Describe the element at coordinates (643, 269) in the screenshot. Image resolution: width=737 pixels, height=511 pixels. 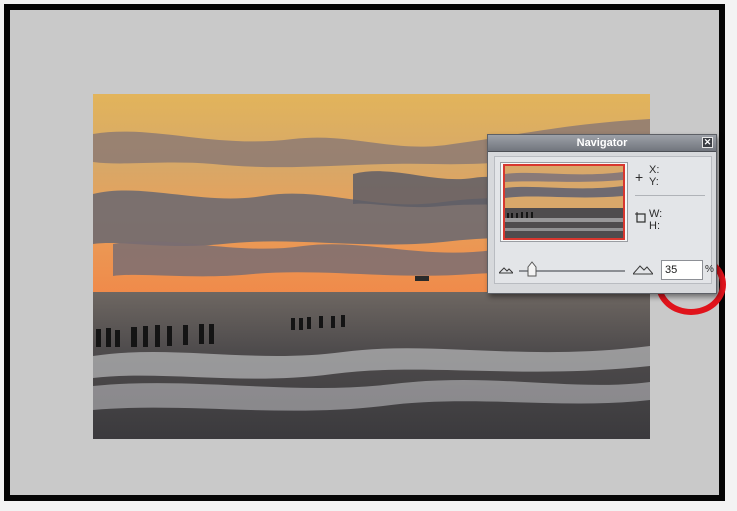
I see `zoom-in-mountain-icon` at that location.